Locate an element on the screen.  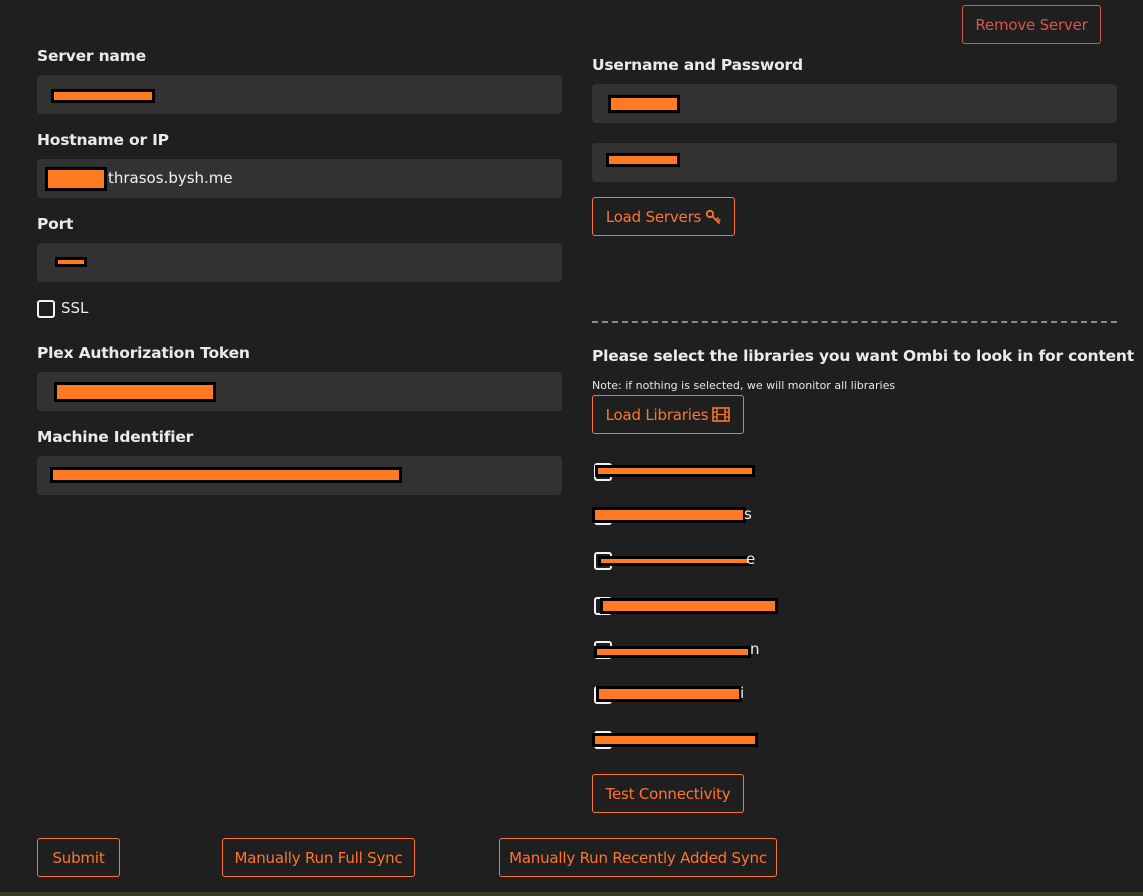
footer-edge is located at coordinates (571, 894).